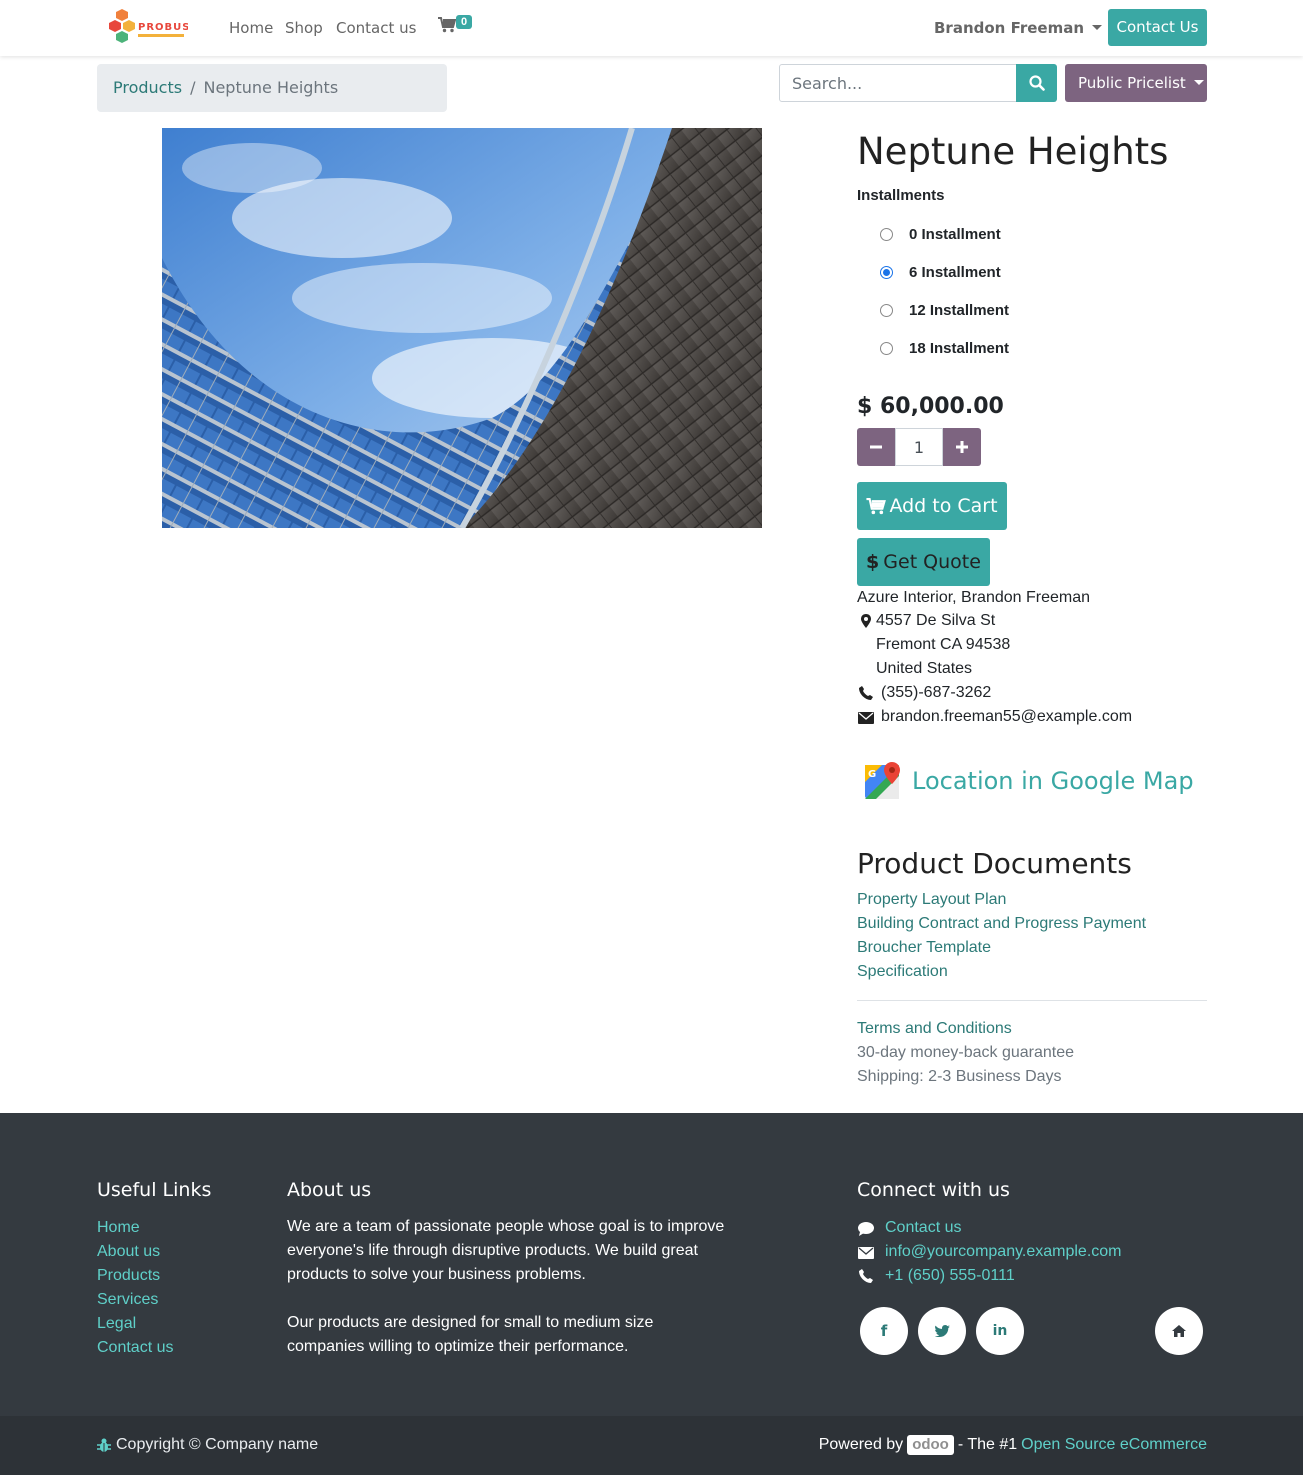 The width and height of the screenshot is (1303, 1475). I want to click on installment-option: 0 Installment, so click(940, 234).